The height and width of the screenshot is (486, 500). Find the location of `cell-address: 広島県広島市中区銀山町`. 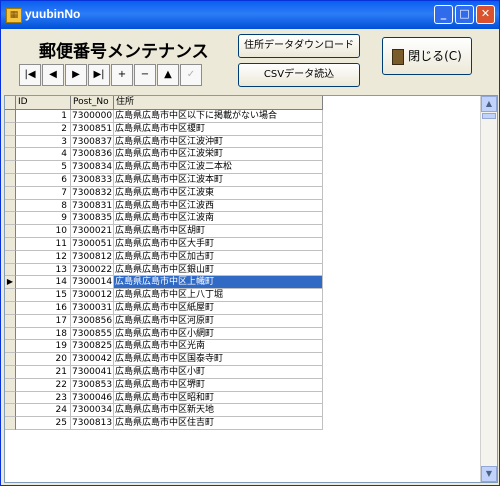

cell-address: 広島県広島市中区銀山町 is located at coordinates (218, 270).